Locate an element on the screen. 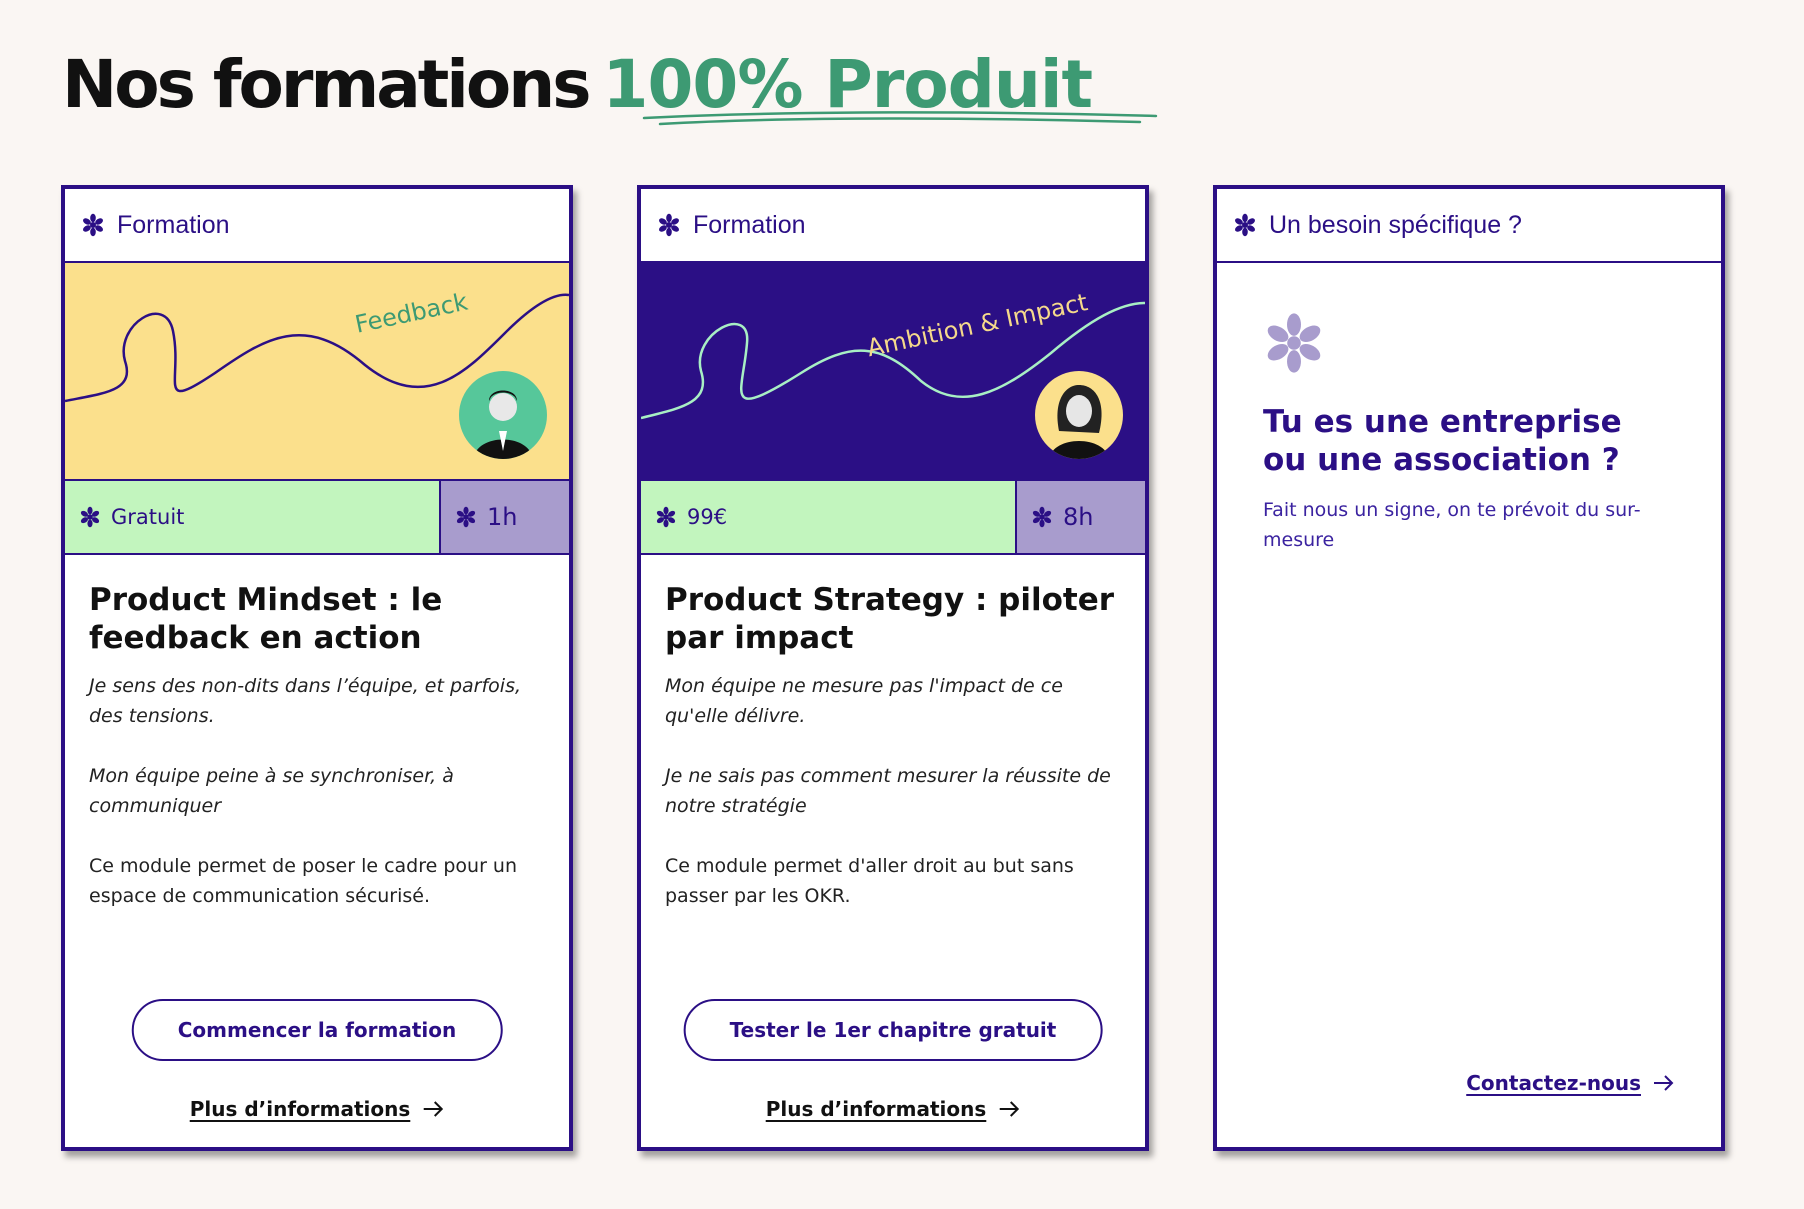  title-underline-scribble is located at coordinates (900, 118).